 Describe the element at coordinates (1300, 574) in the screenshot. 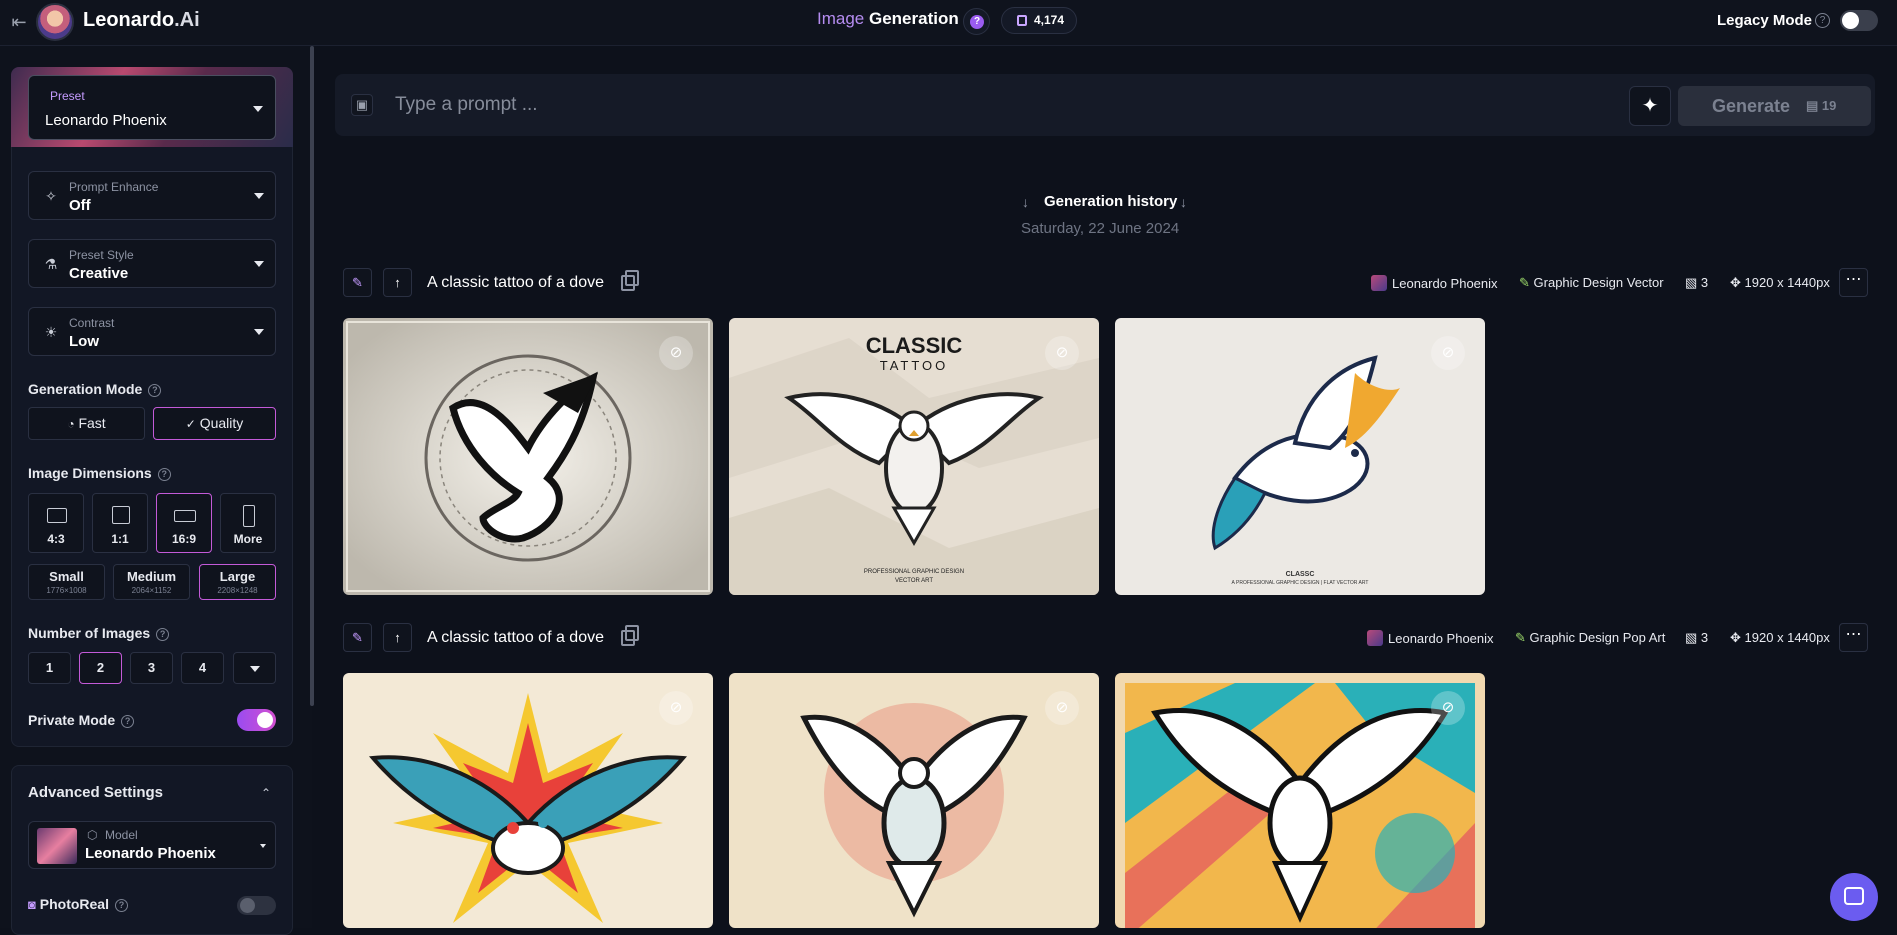

I see `image-text-classc: CLASSC` at that location.